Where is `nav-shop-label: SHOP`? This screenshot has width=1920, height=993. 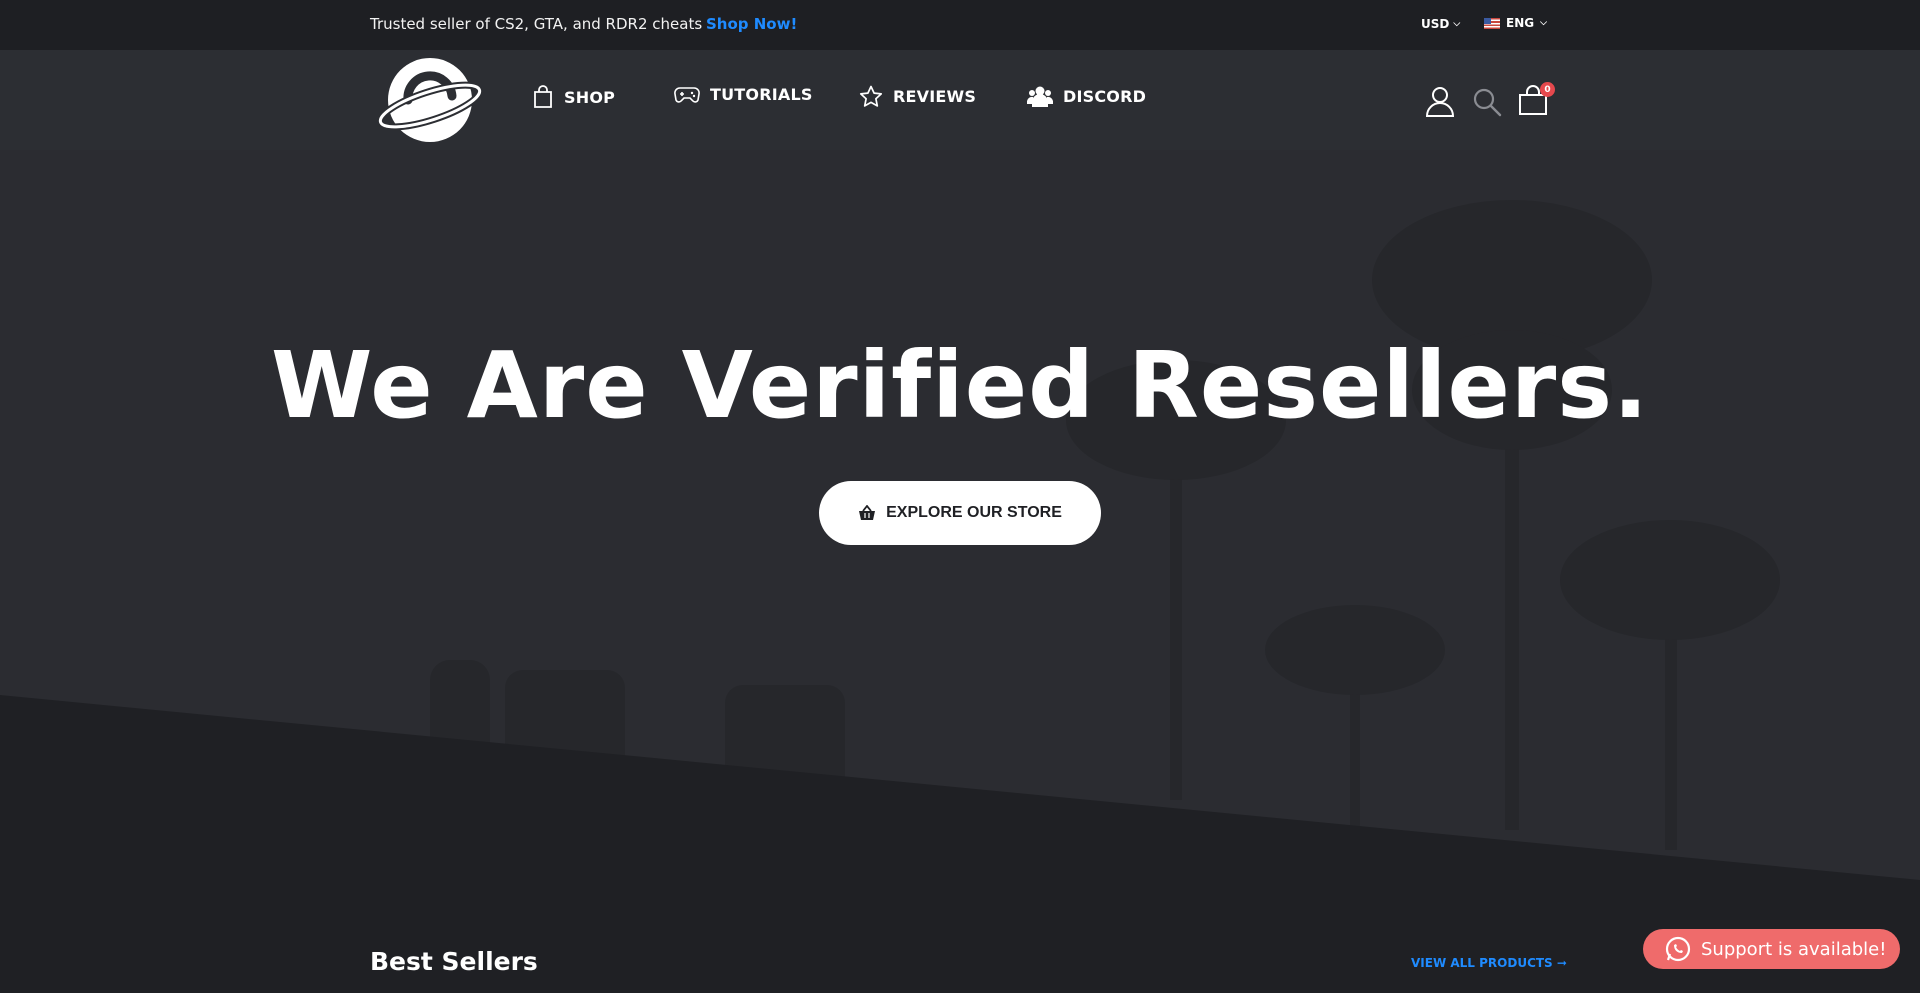 nav-shop-label: SHOP is located at coordinates (590, 97).